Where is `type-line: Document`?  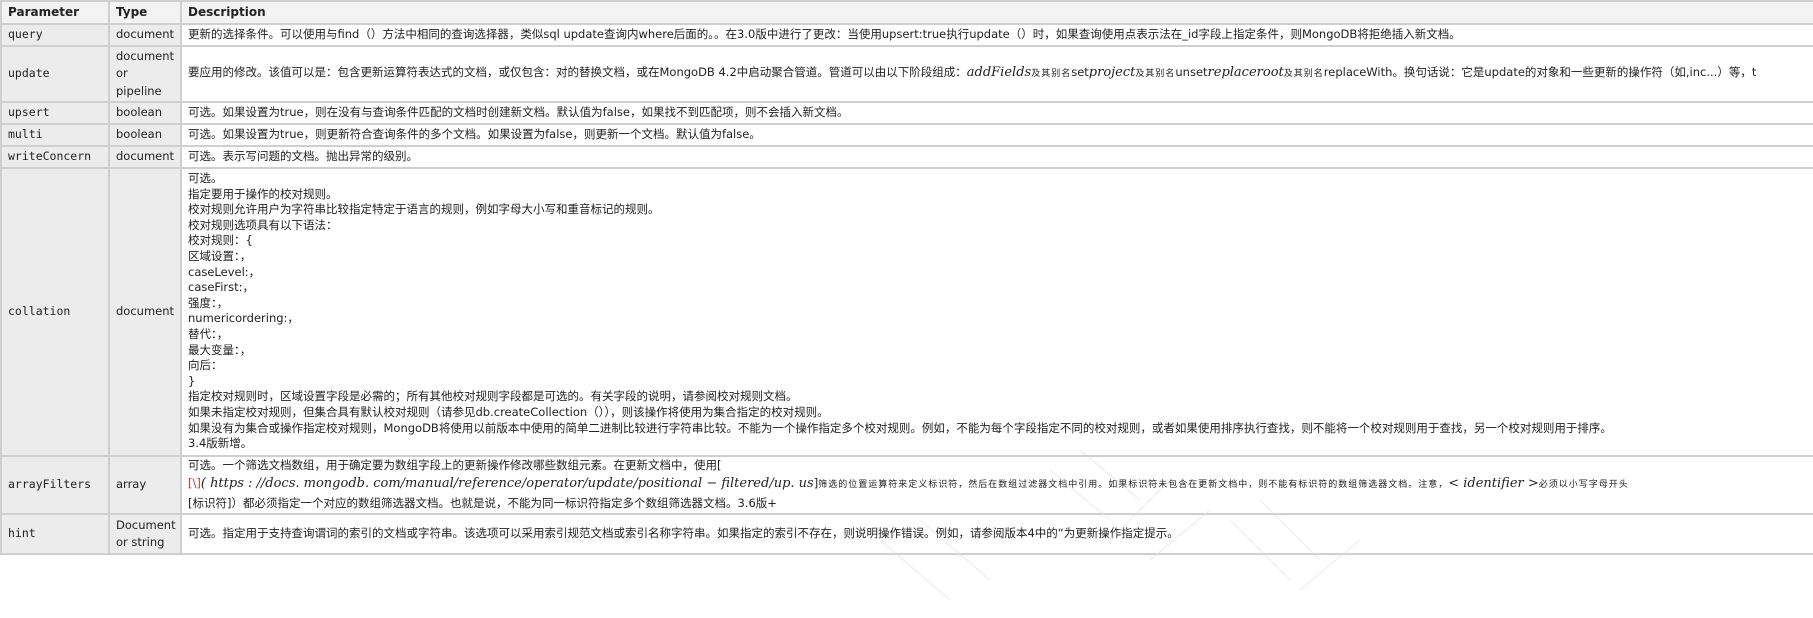 type-line: Document is located at coordinates (146, 524).